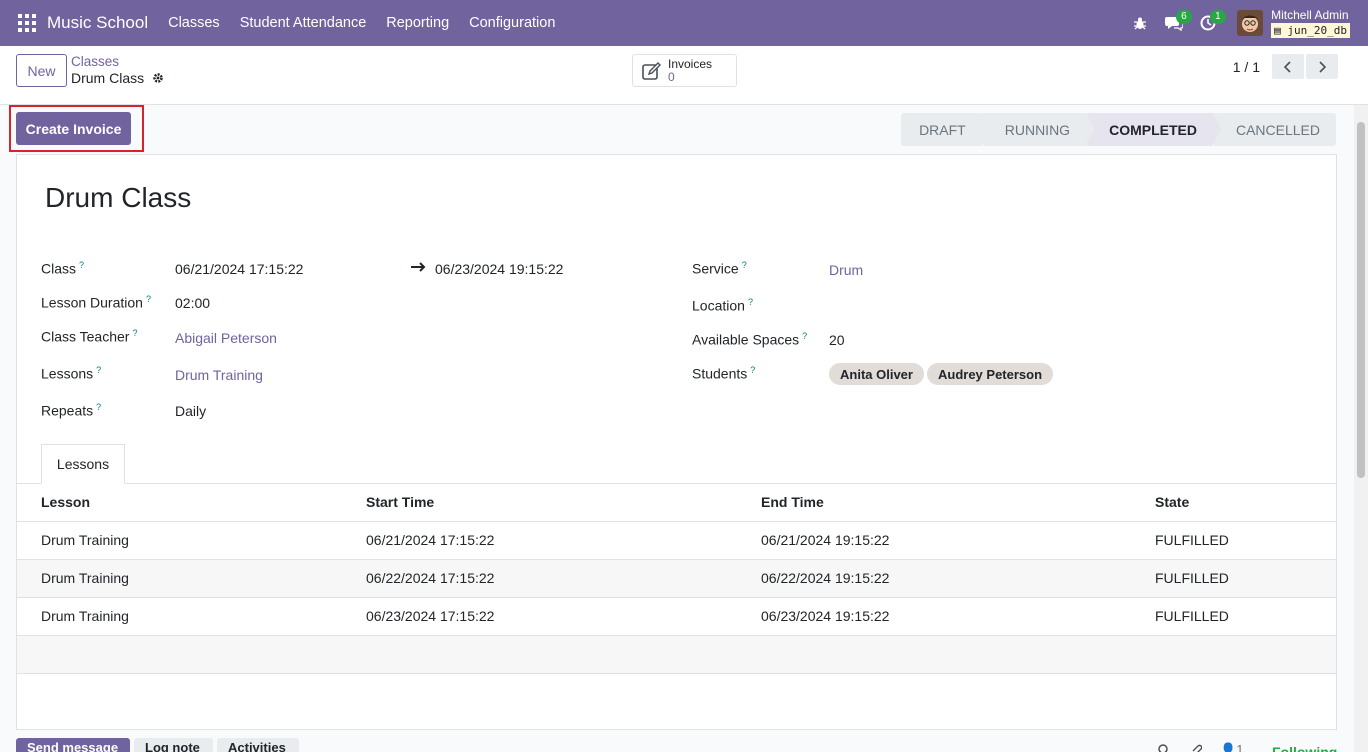  What do you see at coordinates (73, 128) in the screenshot?
I see `create-invoice-button: Create Invoice` at bounding box center [73, 128].